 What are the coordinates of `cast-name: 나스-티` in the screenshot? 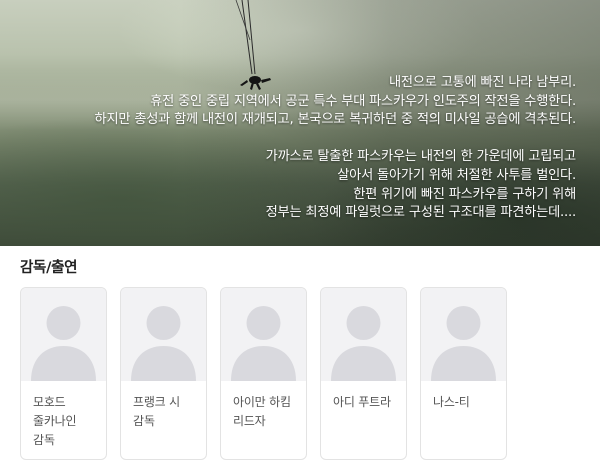 It's located at (451, 402).